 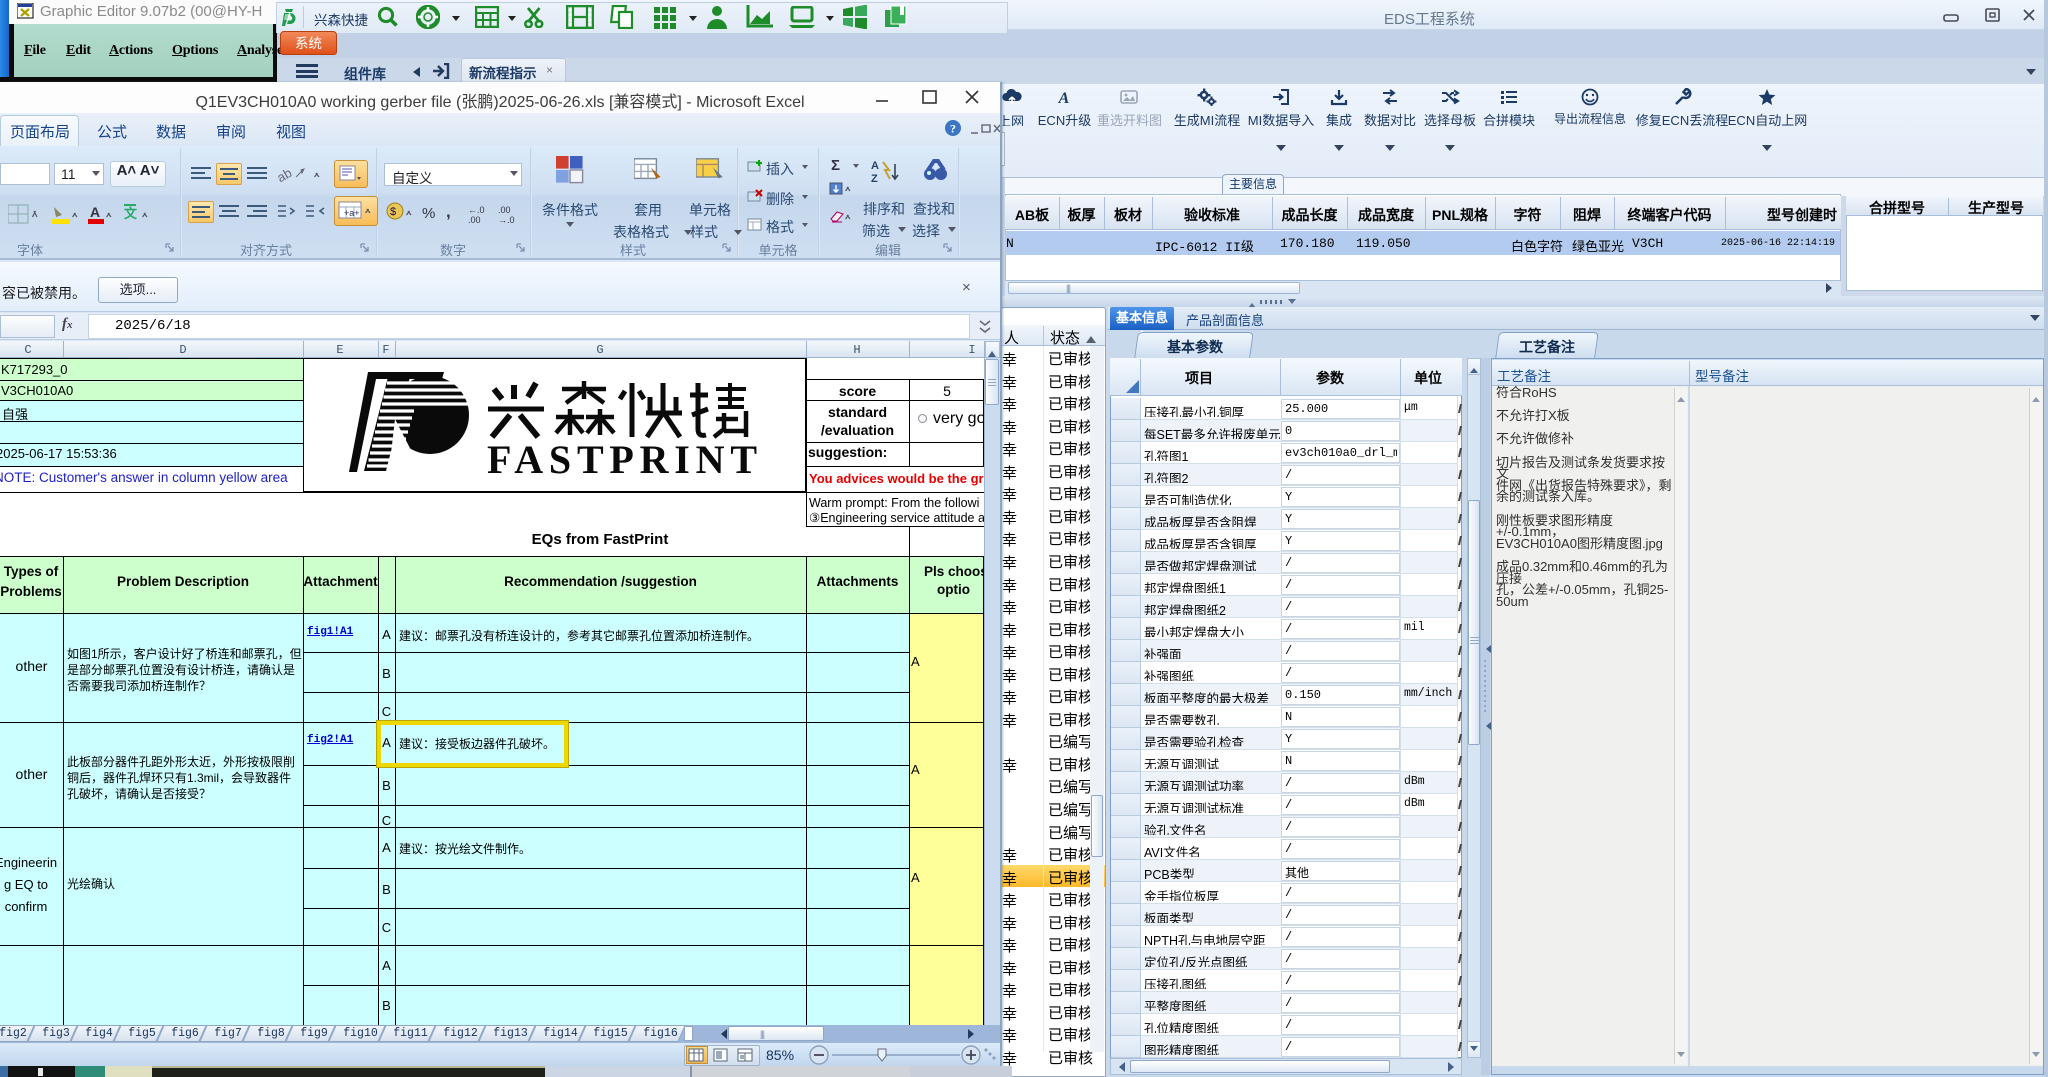 I want to click on svg-text: 文, so click(x=131, y=213).